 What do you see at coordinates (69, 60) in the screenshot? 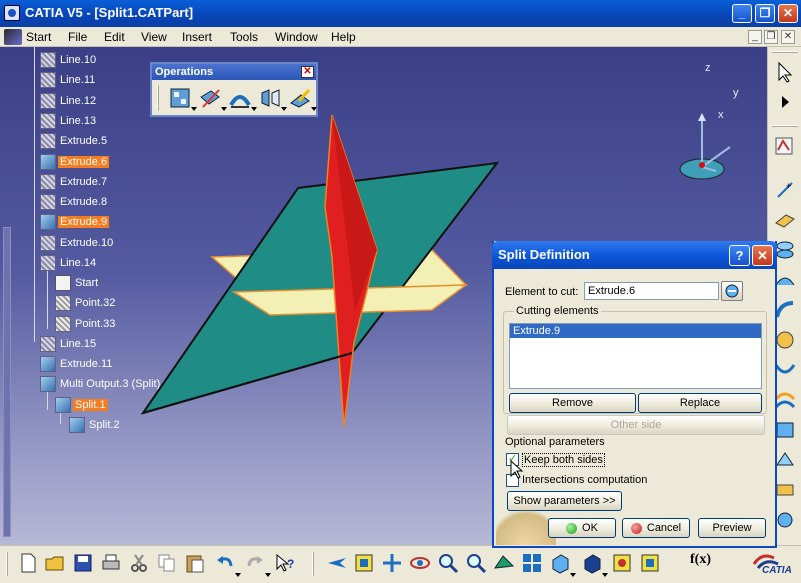
I see `tree-item: Line.10` at bounding box center [69, 60].